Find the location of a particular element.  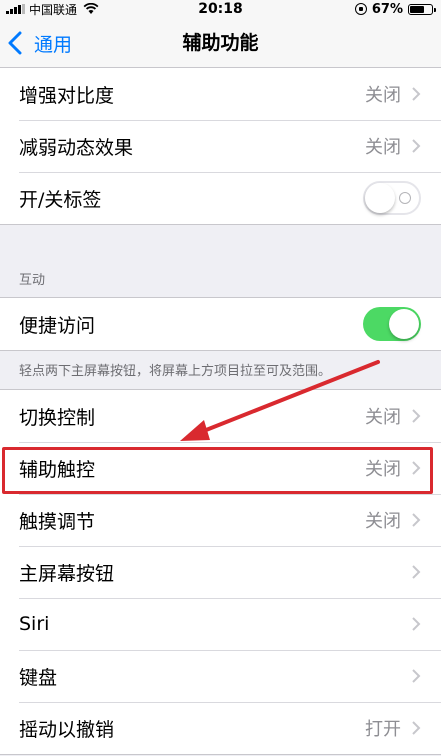

row-keyboard: 键盘 is located at coordinates (220, 676).